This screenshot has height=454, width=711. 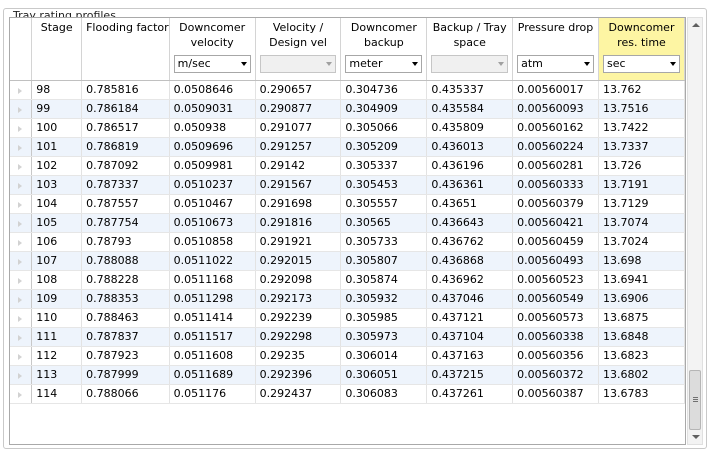 What do you see at coordinates (298, 223) in the screenshot?
I see `cell-velocity-design-vel: 0.291816` at bounding box center [298, 223].